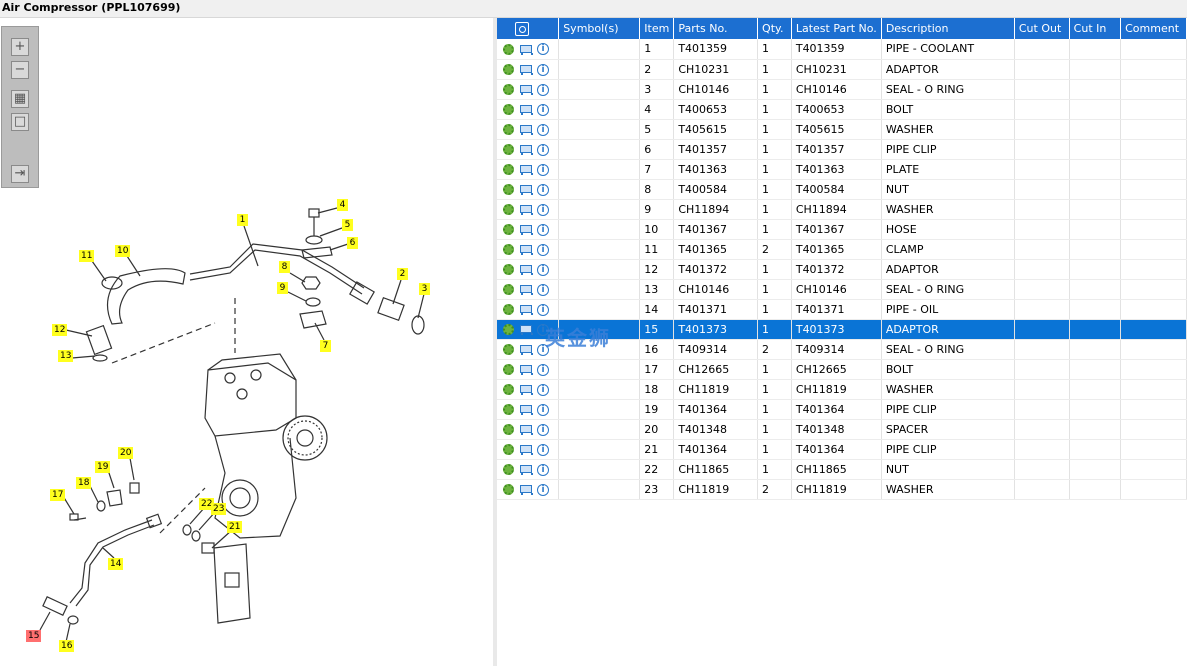 The width and height of the screenshot is (1187, 666). I want to click on callout-5: 5, so click(347, 225).